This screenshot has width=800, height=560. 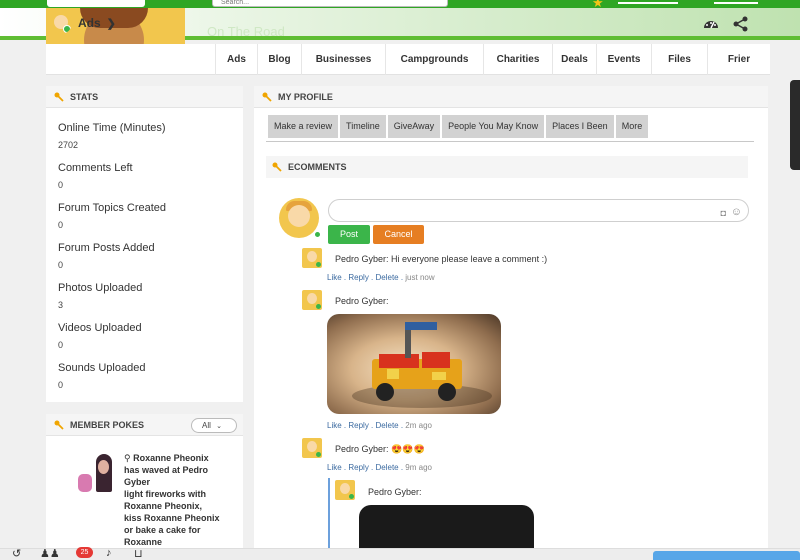 I want to click on share-icon, so click(x=741, y=24).